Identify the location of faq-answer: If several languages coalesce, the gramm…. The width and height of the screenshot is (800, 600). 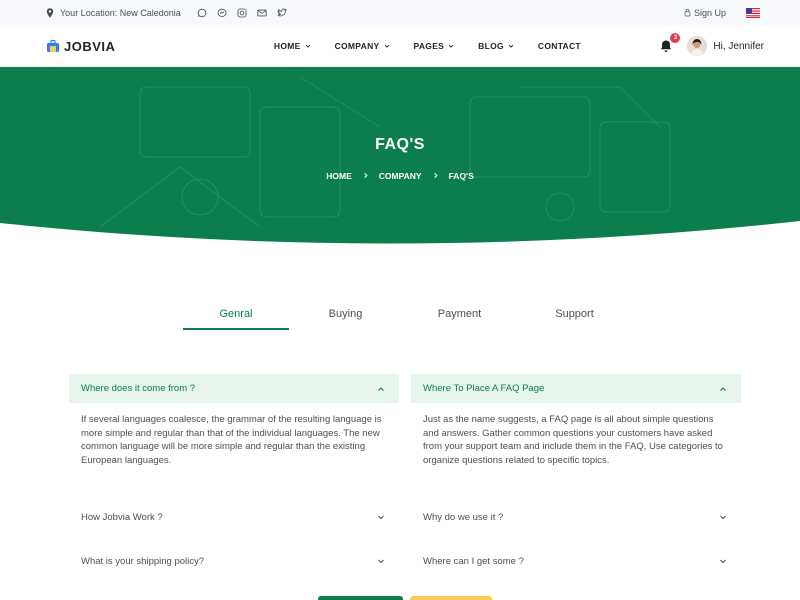
(231, 440).